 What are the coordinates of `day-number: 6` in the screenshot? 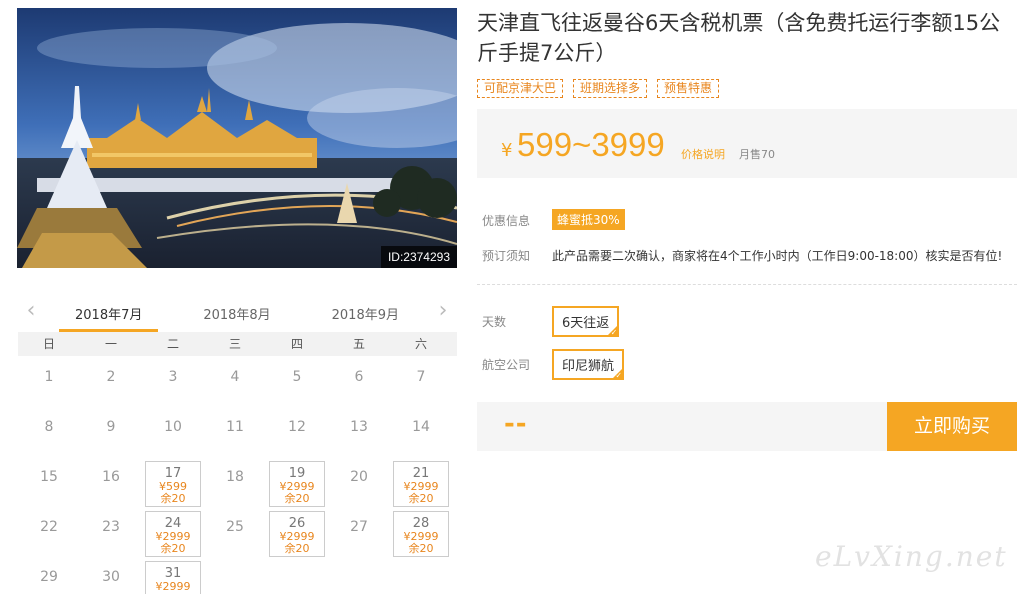 It's located at (359, 377).